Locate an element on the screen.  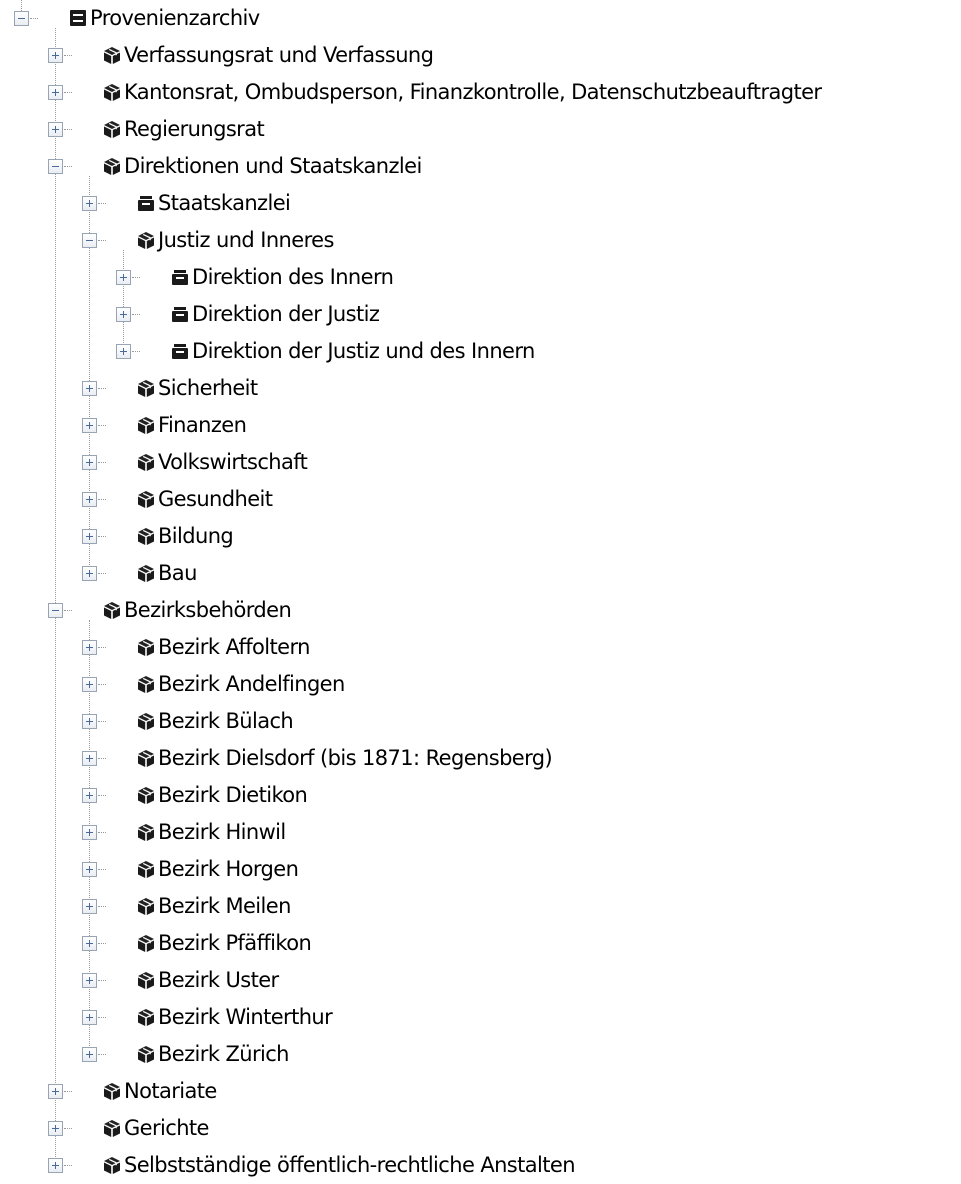
tree-node-bezirk-uster: Bezirk Uster is located at coordinates (480, 980).